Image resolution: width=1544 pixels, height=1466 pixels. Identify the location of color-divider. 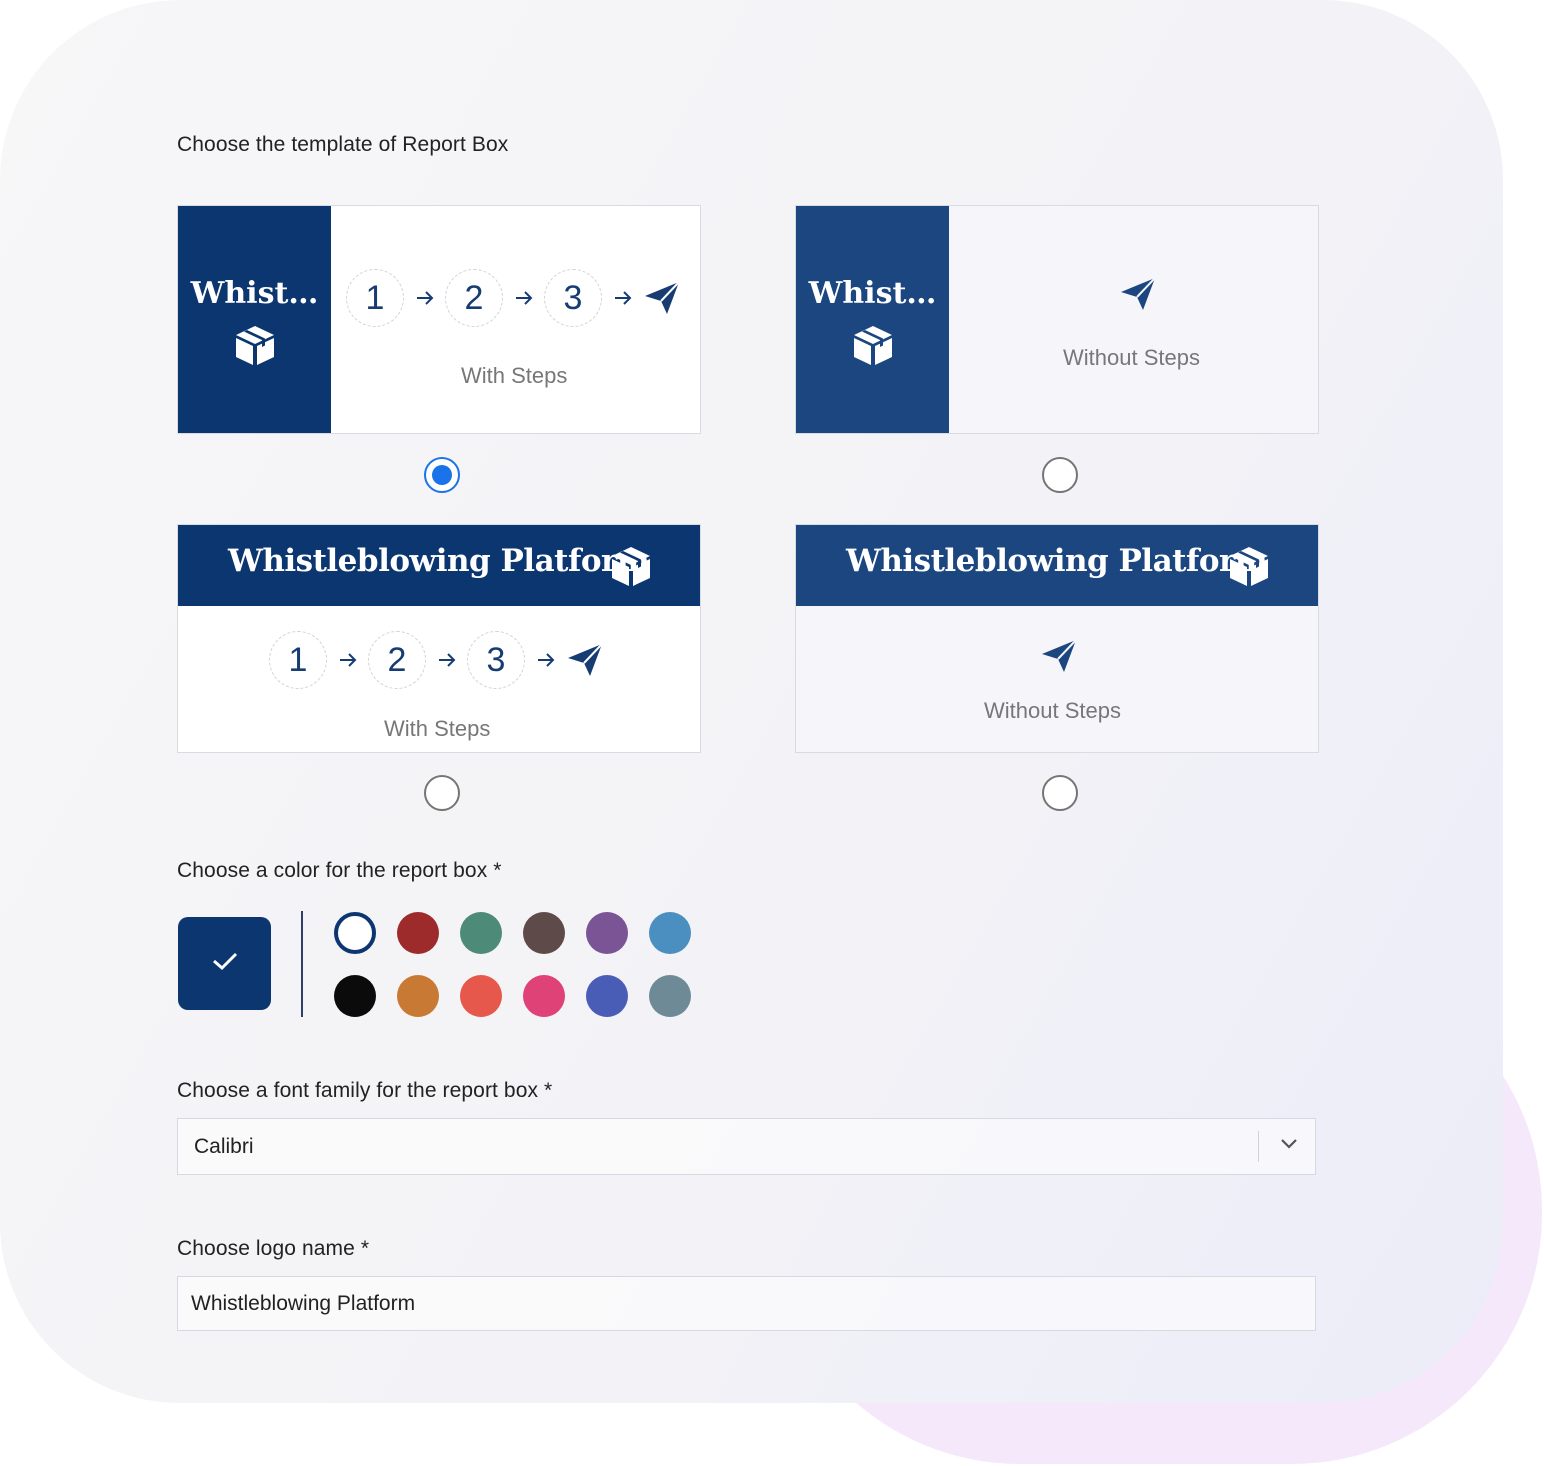
(302, 964).